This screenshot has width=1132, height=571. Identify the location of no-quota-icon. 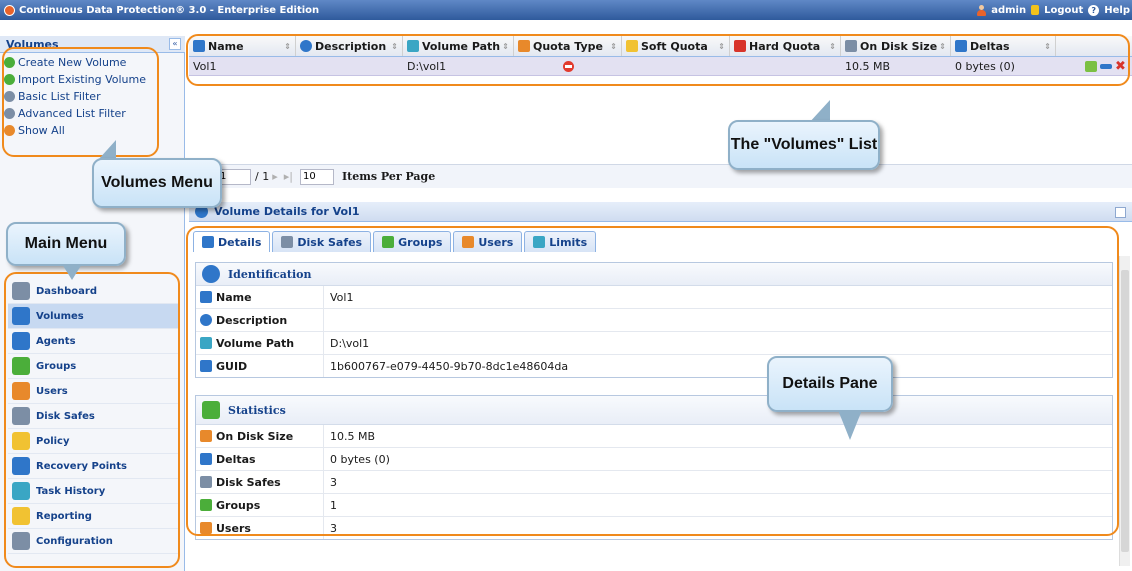
(568, 66).